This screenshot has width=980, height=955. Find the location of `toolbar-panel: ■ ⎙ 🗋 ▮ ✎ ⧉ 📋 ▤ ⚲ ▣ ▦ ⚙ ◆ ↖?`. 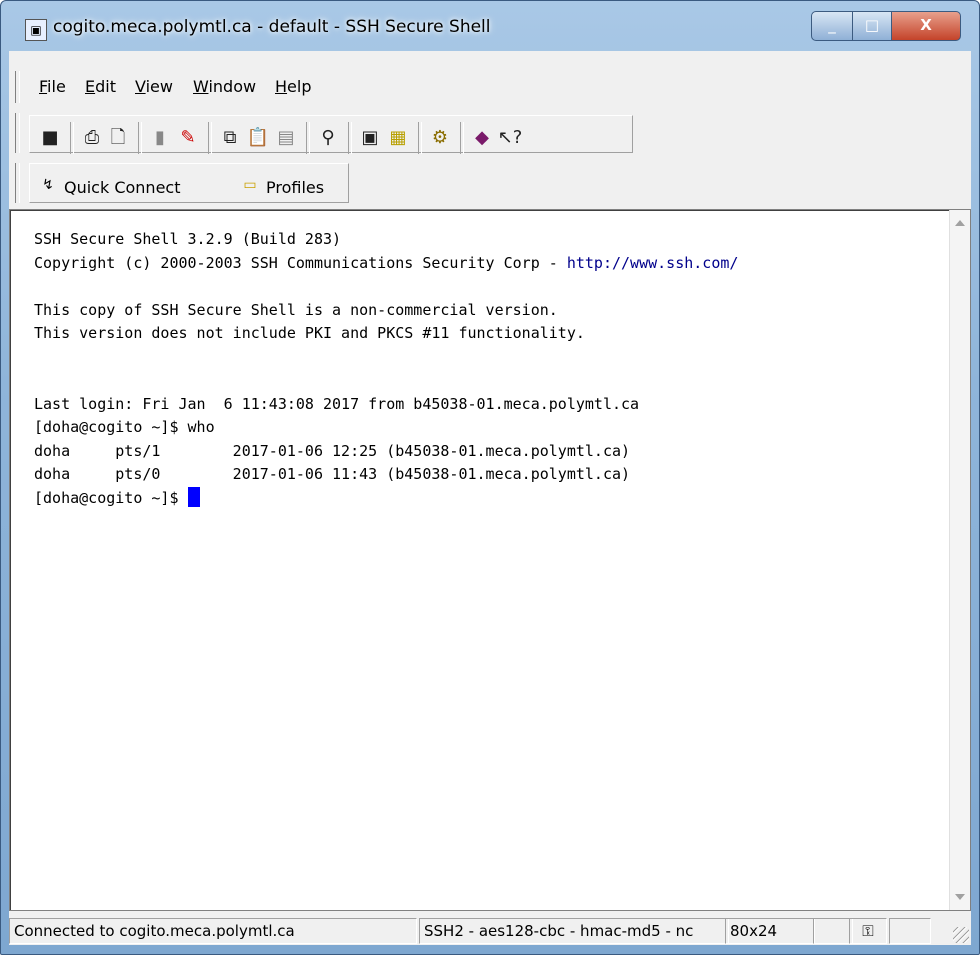

toolbar-panel: ■ ⎙ 🗋 ▮ ✎ ⧉ 📋 ▤ ⚲ ▣ ▦ ⚙ ◆ ↖? is located at coordinates (331, 134).